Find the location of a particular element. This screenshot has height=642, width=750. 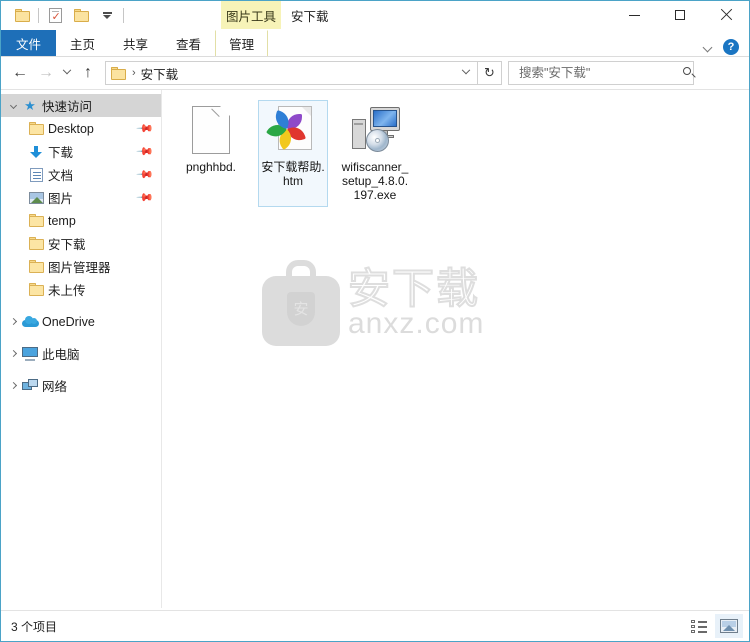

documents-icon is located at coordinates (36, 175).